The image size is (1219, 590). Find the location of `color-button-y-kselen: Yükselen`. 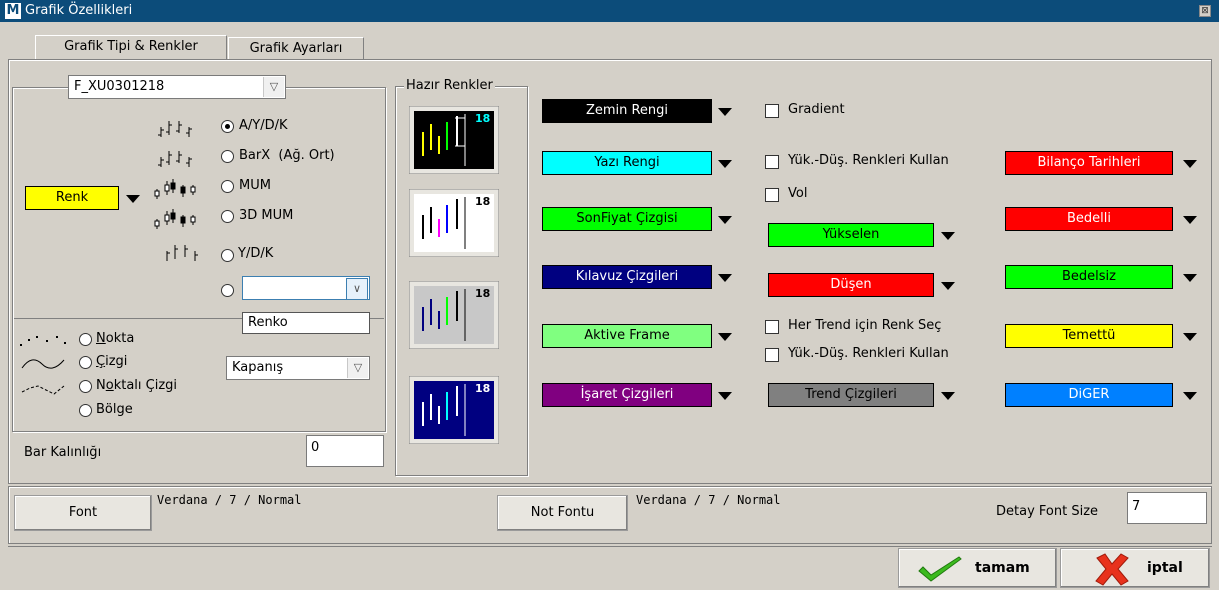

color-button-y-kselen: Yükselen is located at coordinates (851, 235).